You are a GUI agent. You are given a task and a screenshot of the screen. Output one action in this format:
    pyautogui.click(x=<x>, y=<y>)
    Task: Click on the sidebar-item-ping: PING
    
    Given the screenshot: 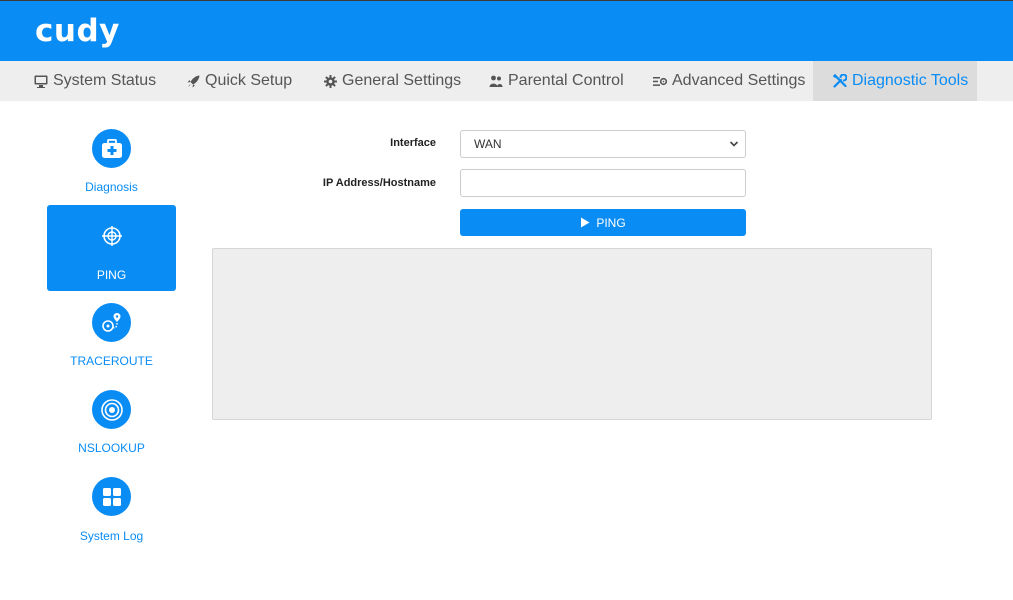 What is the action you would take?
    pyautogui.click(x=111, y=248)
    